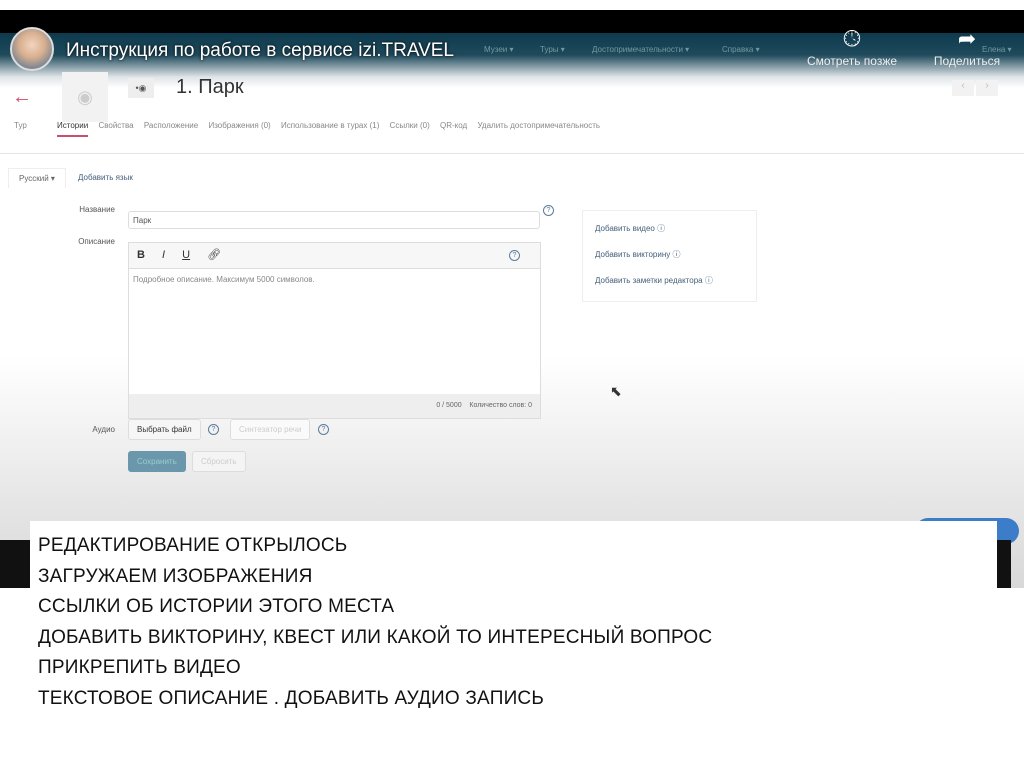 The image size is (1024, 767). I want to click on italic-icon: I, so click(163, 255).